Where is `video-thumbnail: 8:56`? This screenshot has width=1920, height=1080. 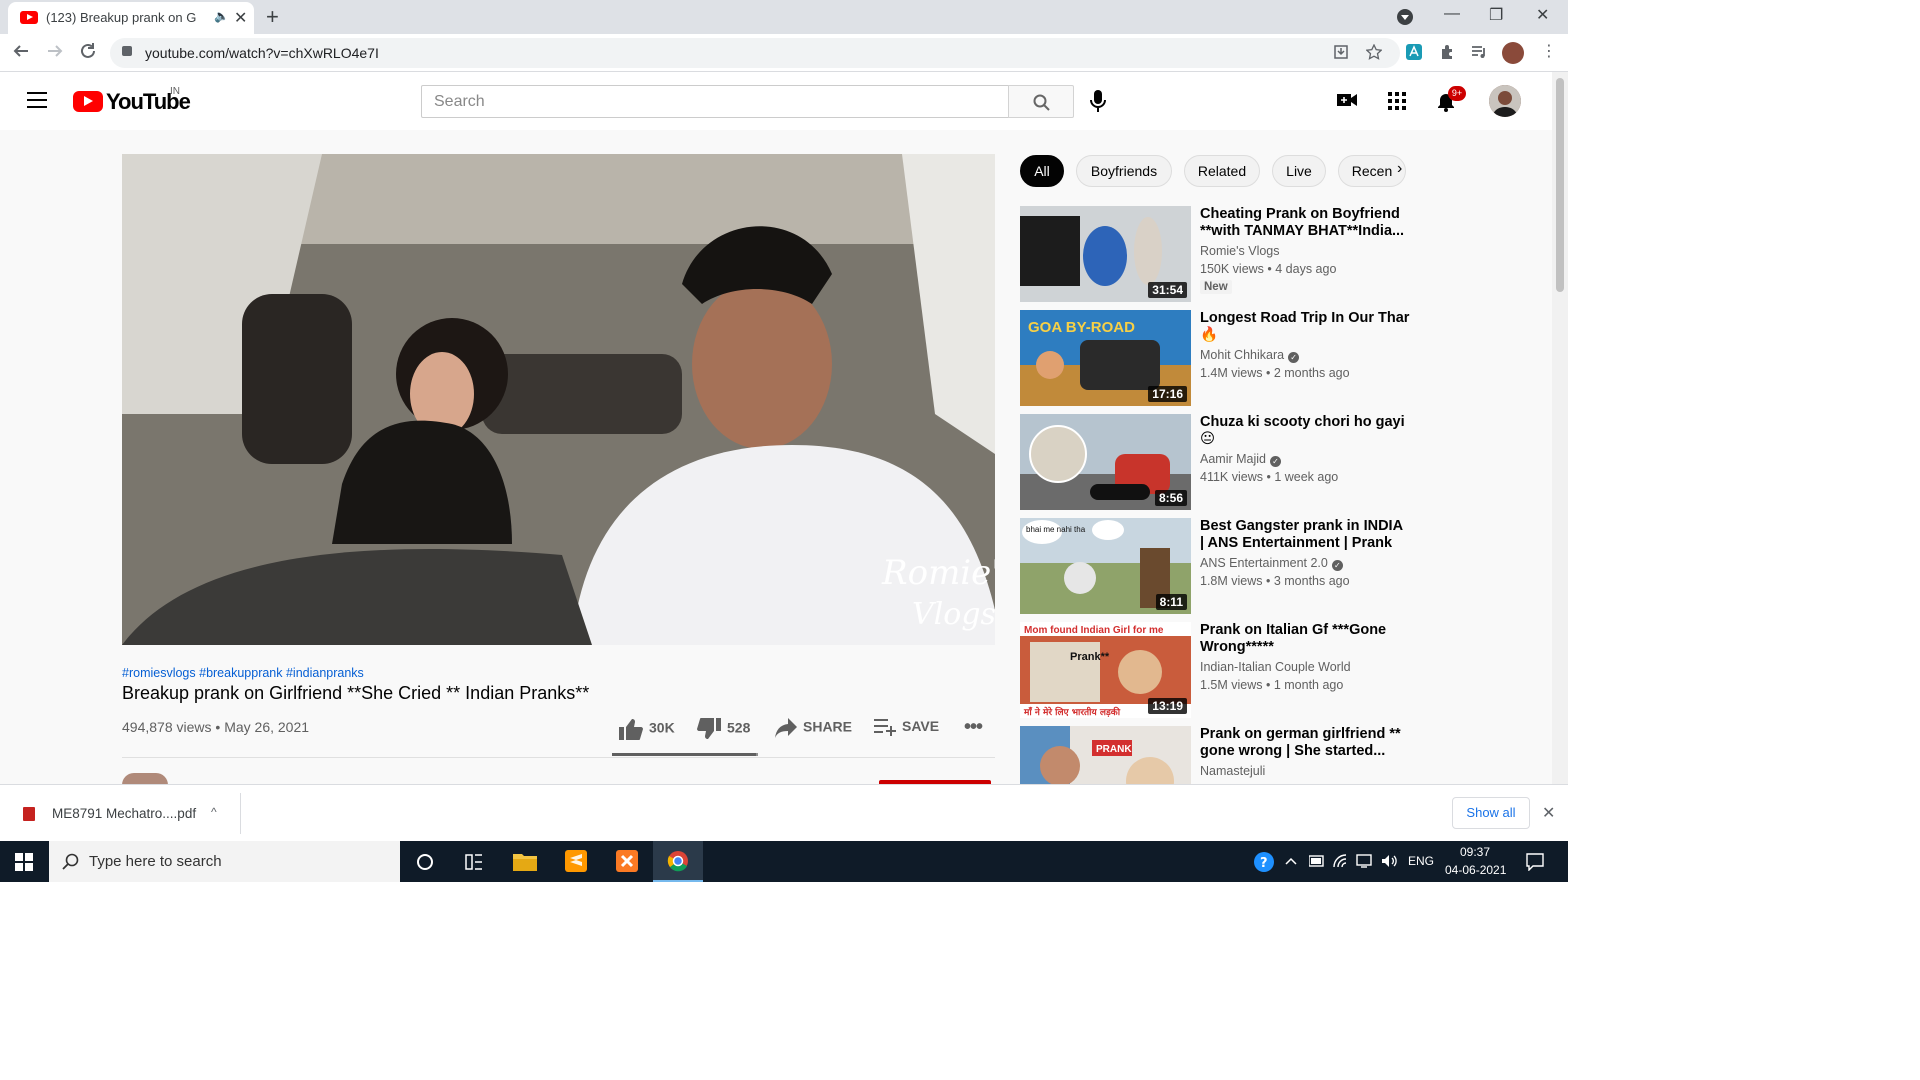 video-thumbnail: 8:56 is located at coordinates (1105, 462).